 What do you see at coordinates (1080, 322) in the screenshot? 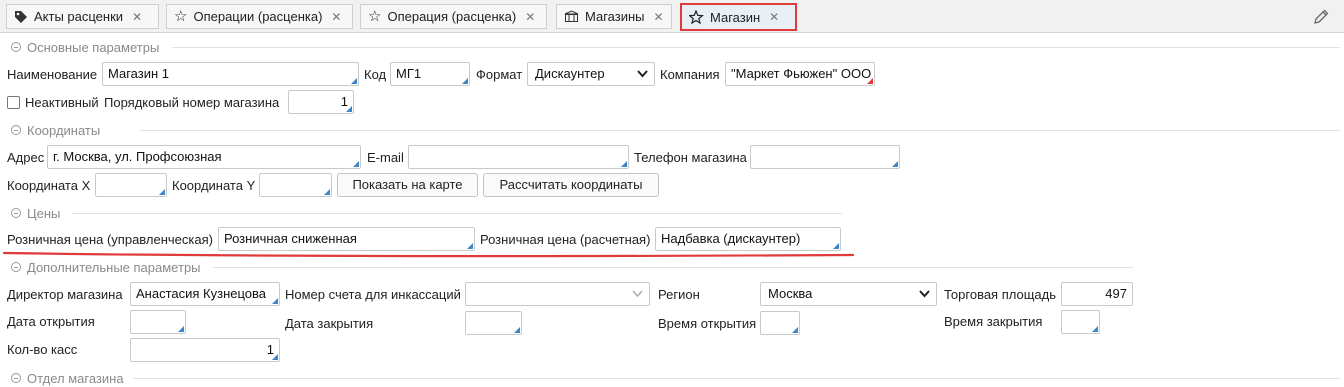
I see `close-time-field` at bounding box center [1080, 322].